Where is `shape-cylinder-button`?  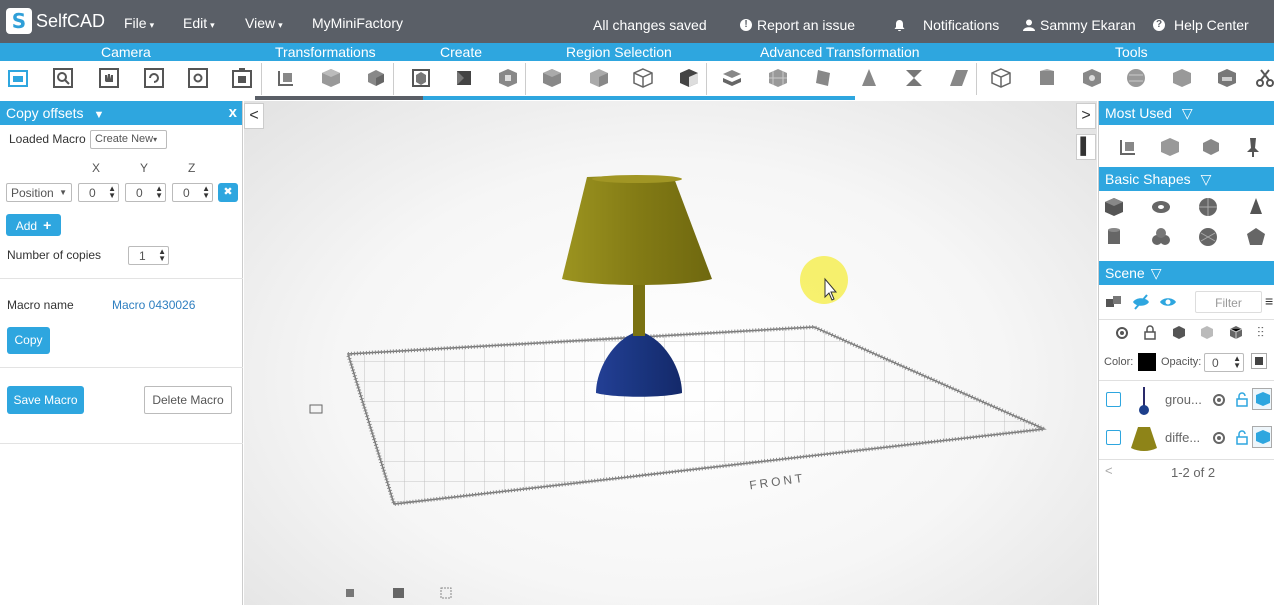
shape-cylinder-button is located at coordinates (1114, 237).